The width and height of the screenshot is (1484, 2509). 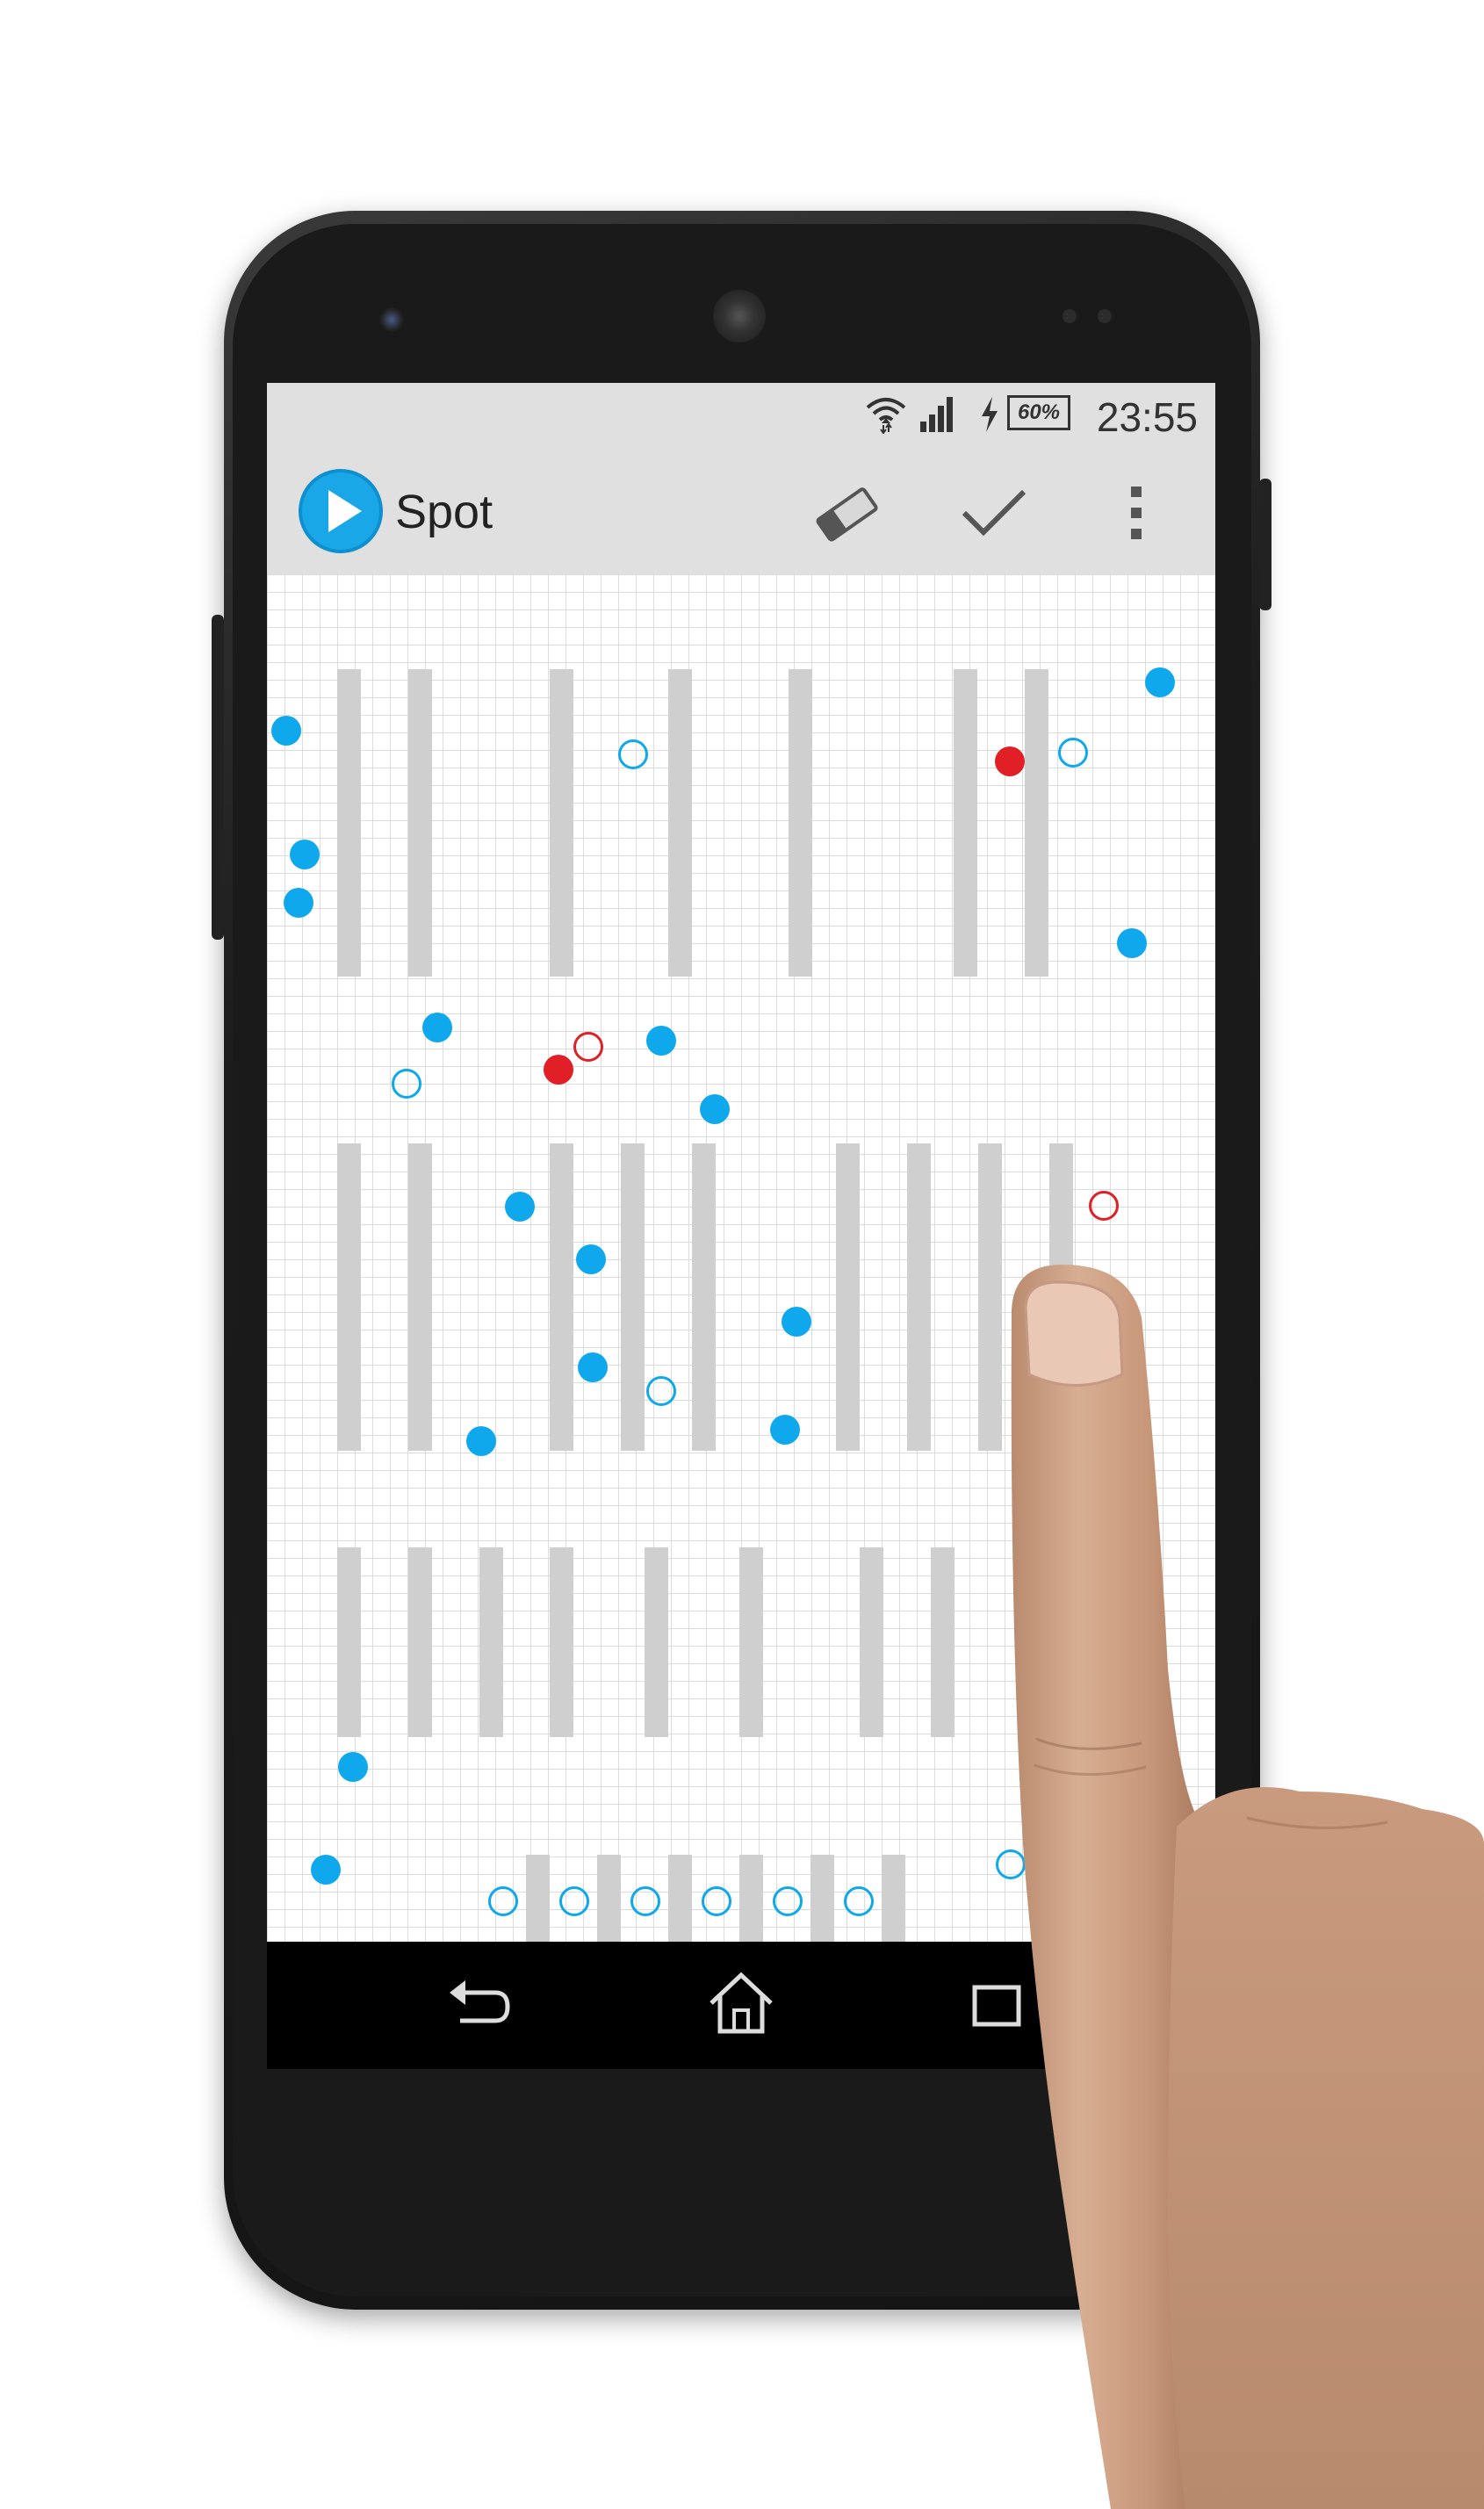 What do you see at coordinates (218, 777) in the screenshot?
I see `volume-button` at bounding box center [218, 777].